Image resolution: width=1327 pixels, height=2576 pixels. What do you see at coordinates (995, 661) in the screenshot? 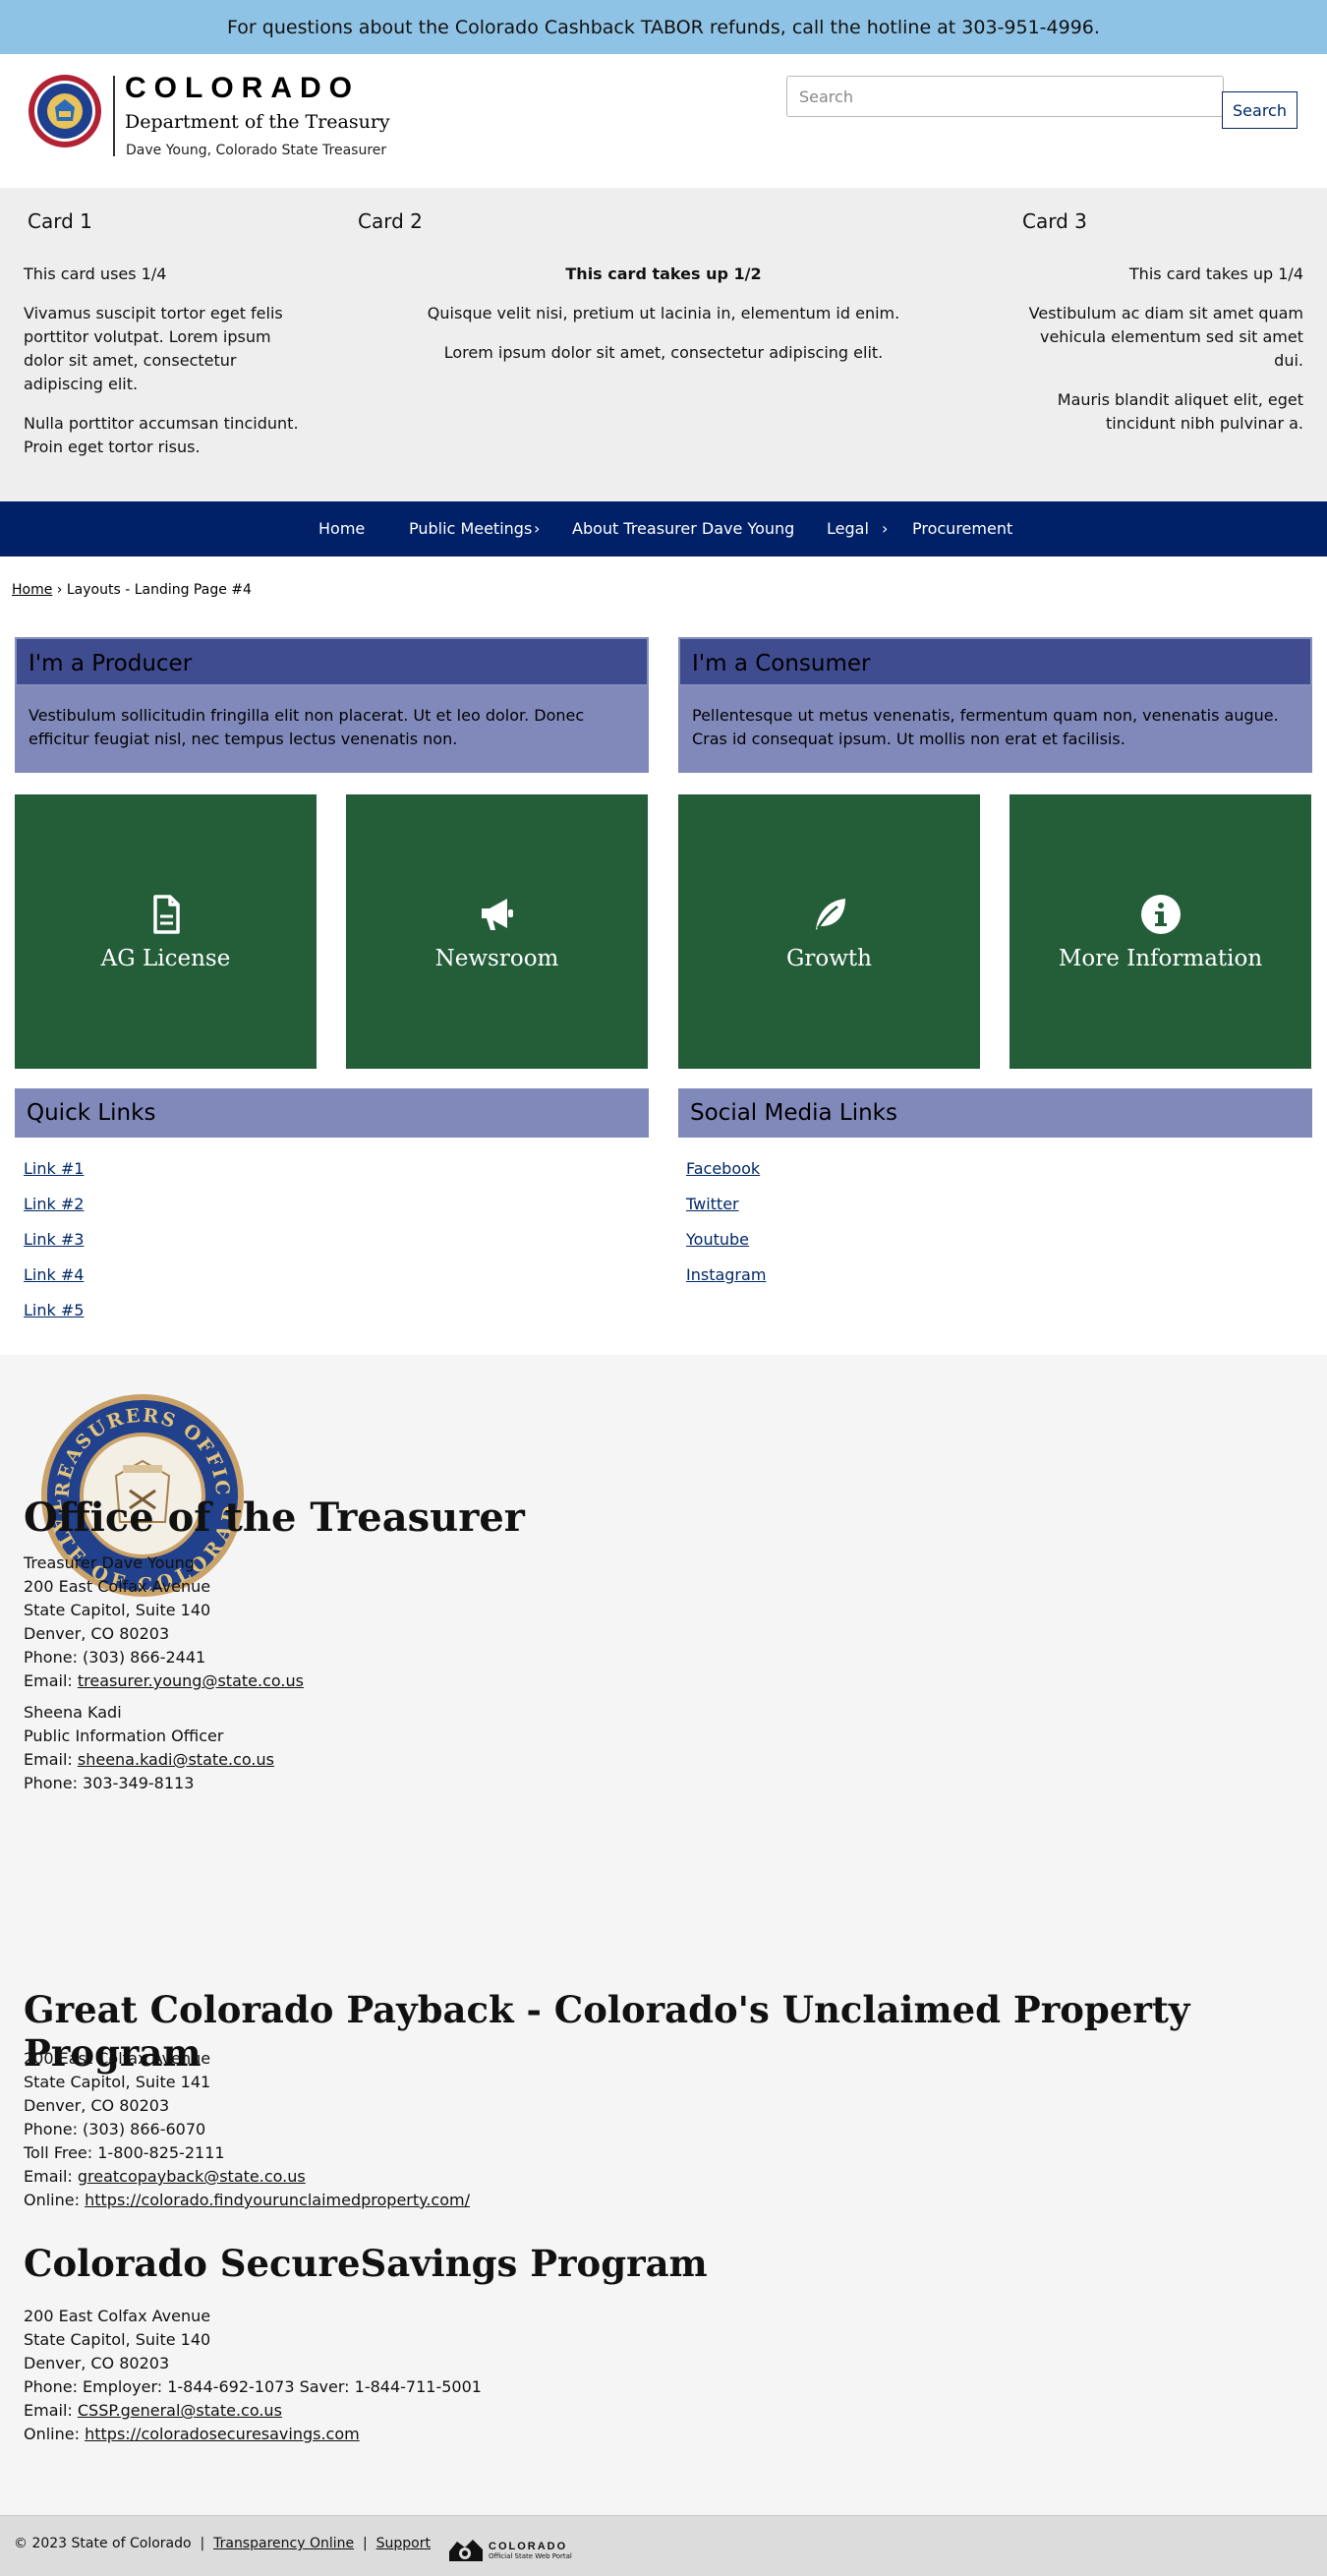
I see `consumer-heading: I'm a Consumer` at bounding box center [995, 661].